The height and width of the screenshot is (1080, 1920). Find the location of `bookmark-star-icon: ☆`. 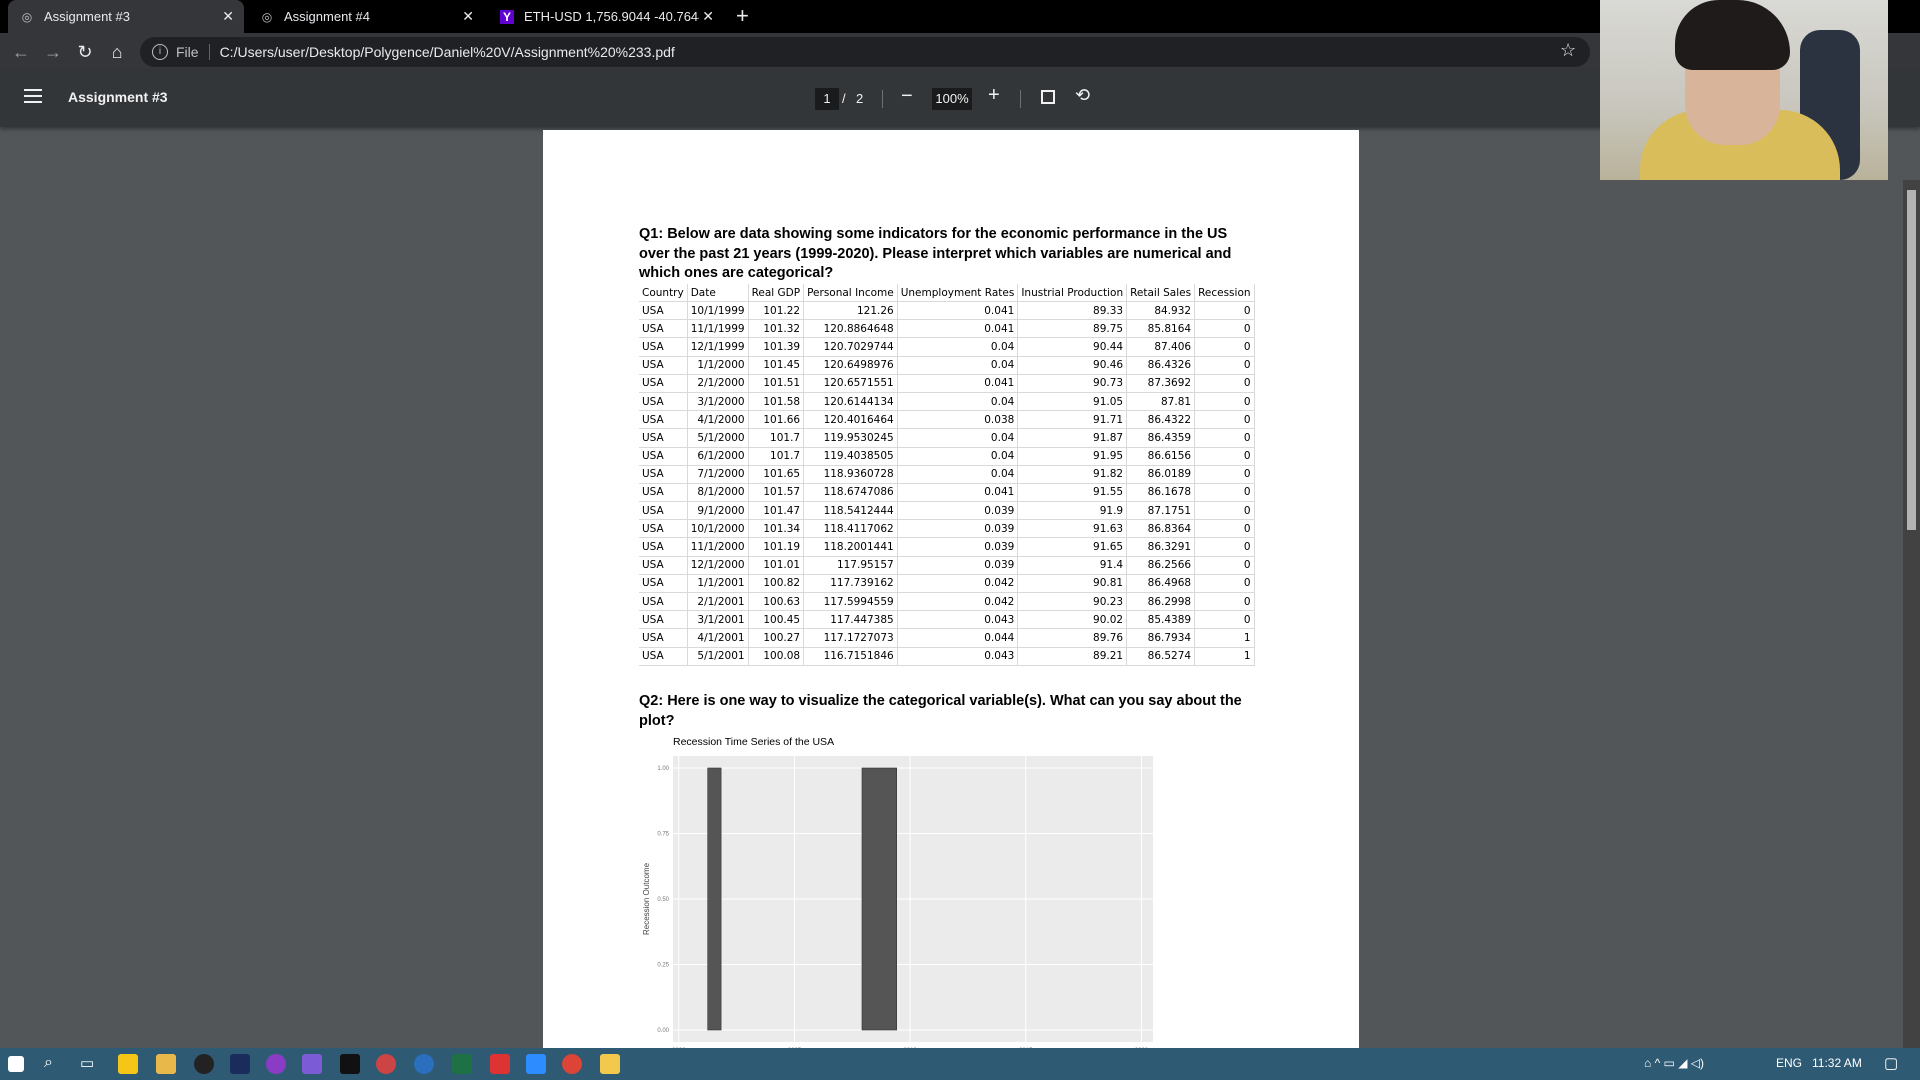

bookmark-star-icon: ☆ is located at coordinates (1568, 50).